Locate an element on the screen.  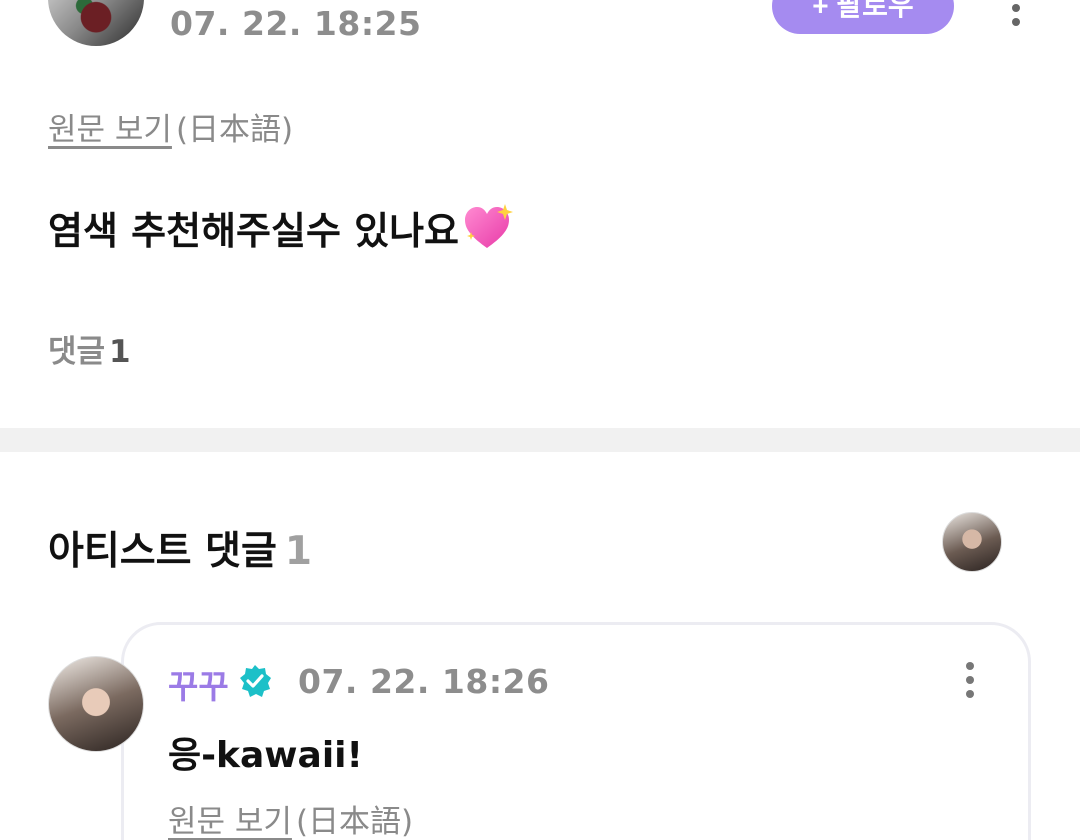
view-original-row: 원문 보기 (日本語) is located at coordinates (170, 126).